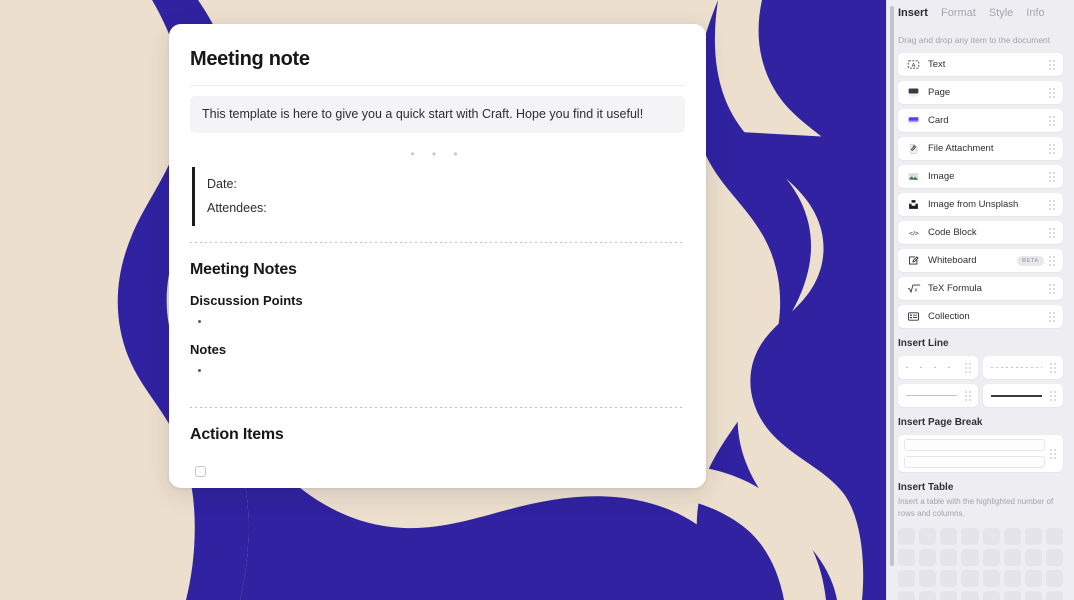 The height and width of the screenshot is (600, 1074). Describe the element at coordinates (1023, 395) in the screenshot. I see `line-option-thick-solid` at that location.